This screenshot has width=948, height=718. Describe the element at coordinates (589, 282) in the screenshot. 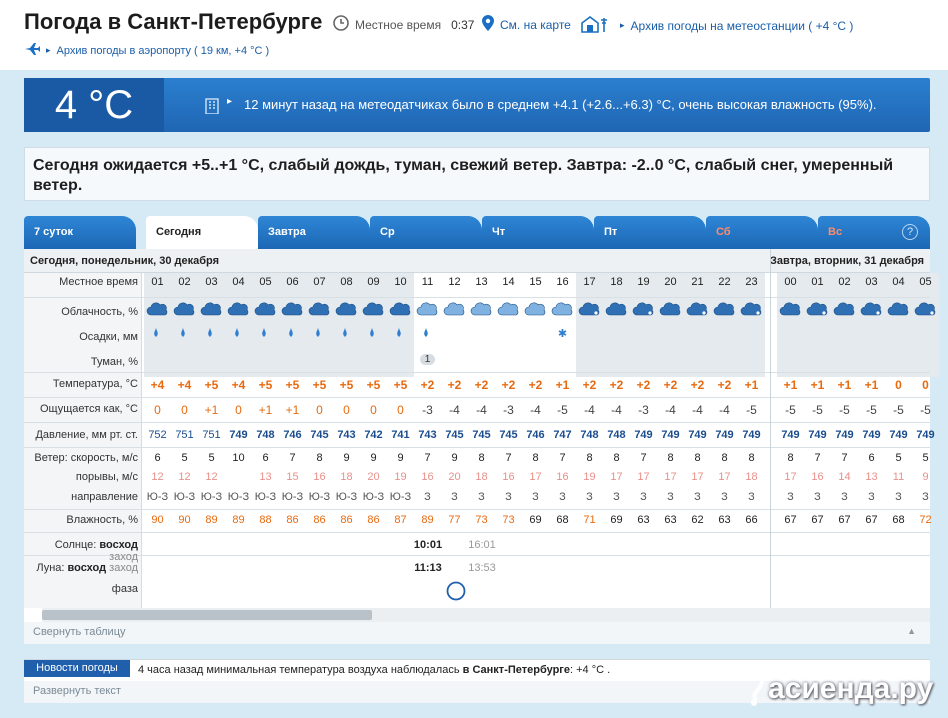

I see `hour-cell: 17` at that location.